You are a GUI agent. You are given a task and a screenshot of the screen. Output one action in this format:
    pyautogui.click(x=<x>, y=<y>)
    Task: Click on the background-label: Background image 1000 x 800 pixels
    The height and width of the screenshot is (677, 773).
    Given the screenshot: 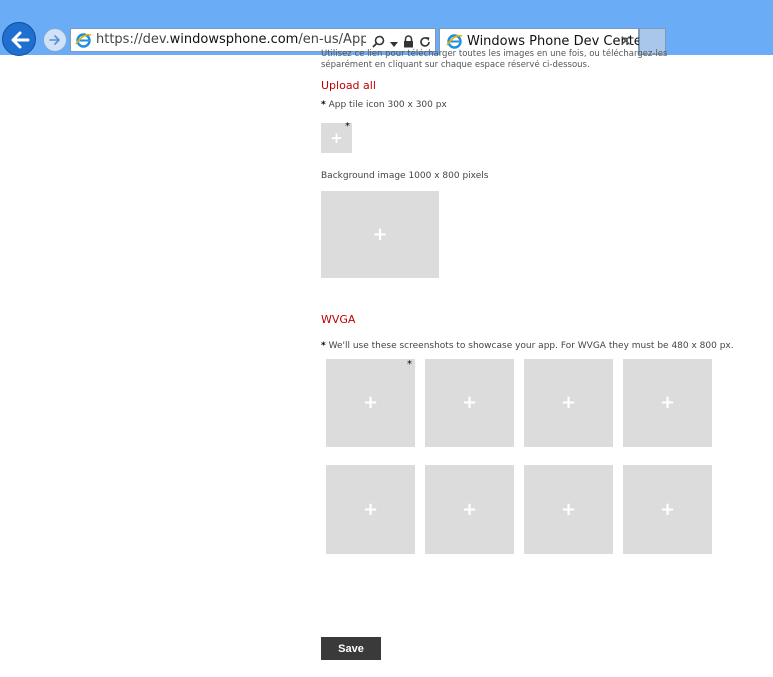 What is the action you would take?
    pyautogui.click(x=405, y=176)
    